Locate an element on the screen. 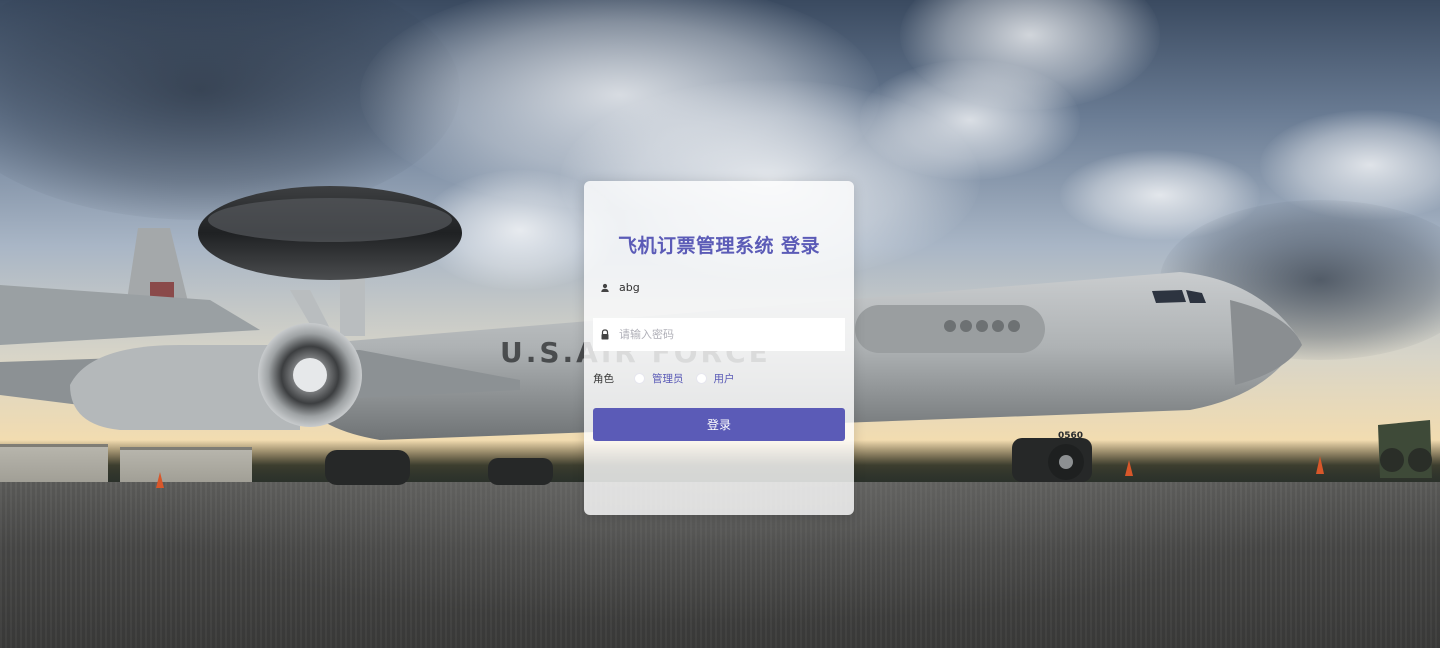 This screenshot has height=648, width=1440. tail-number: 0560 is located at coordinates (1070, 436).